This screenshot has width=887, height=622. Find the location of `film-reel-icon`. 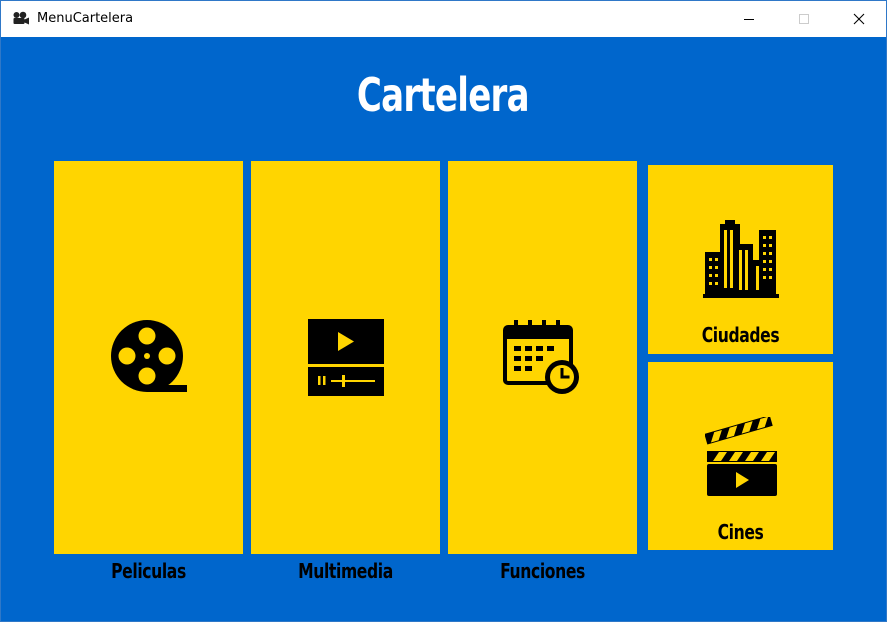

film-reel-icon is located at coordinates (149, 356).